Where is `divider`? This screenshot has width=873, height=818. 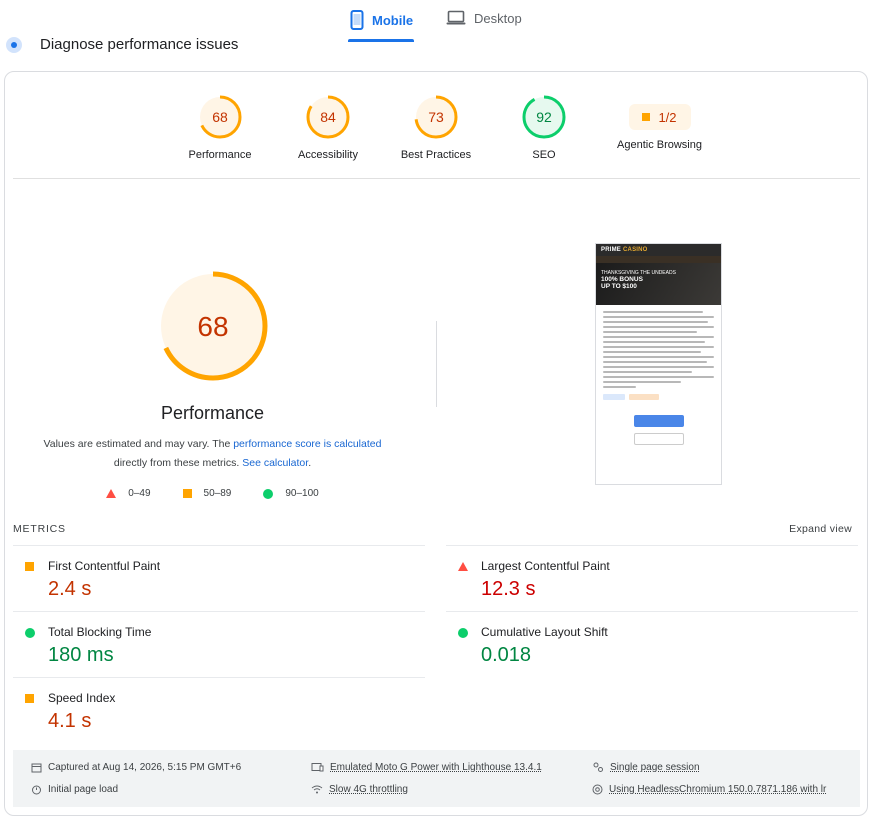
divider is located at coordinates (436, 178).